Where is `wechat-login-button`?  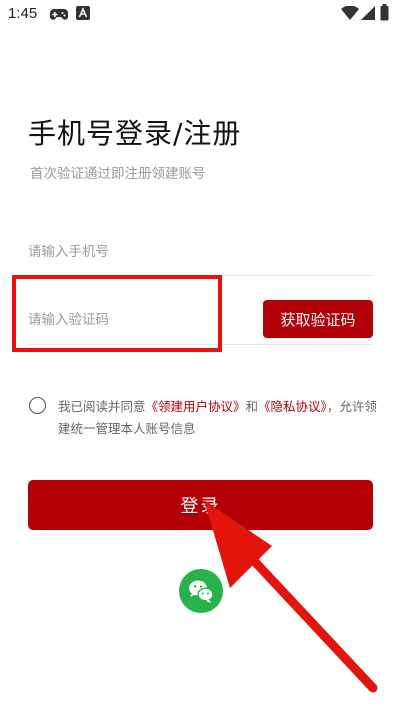
wechat-login-button is located at coordinates (201, 591).